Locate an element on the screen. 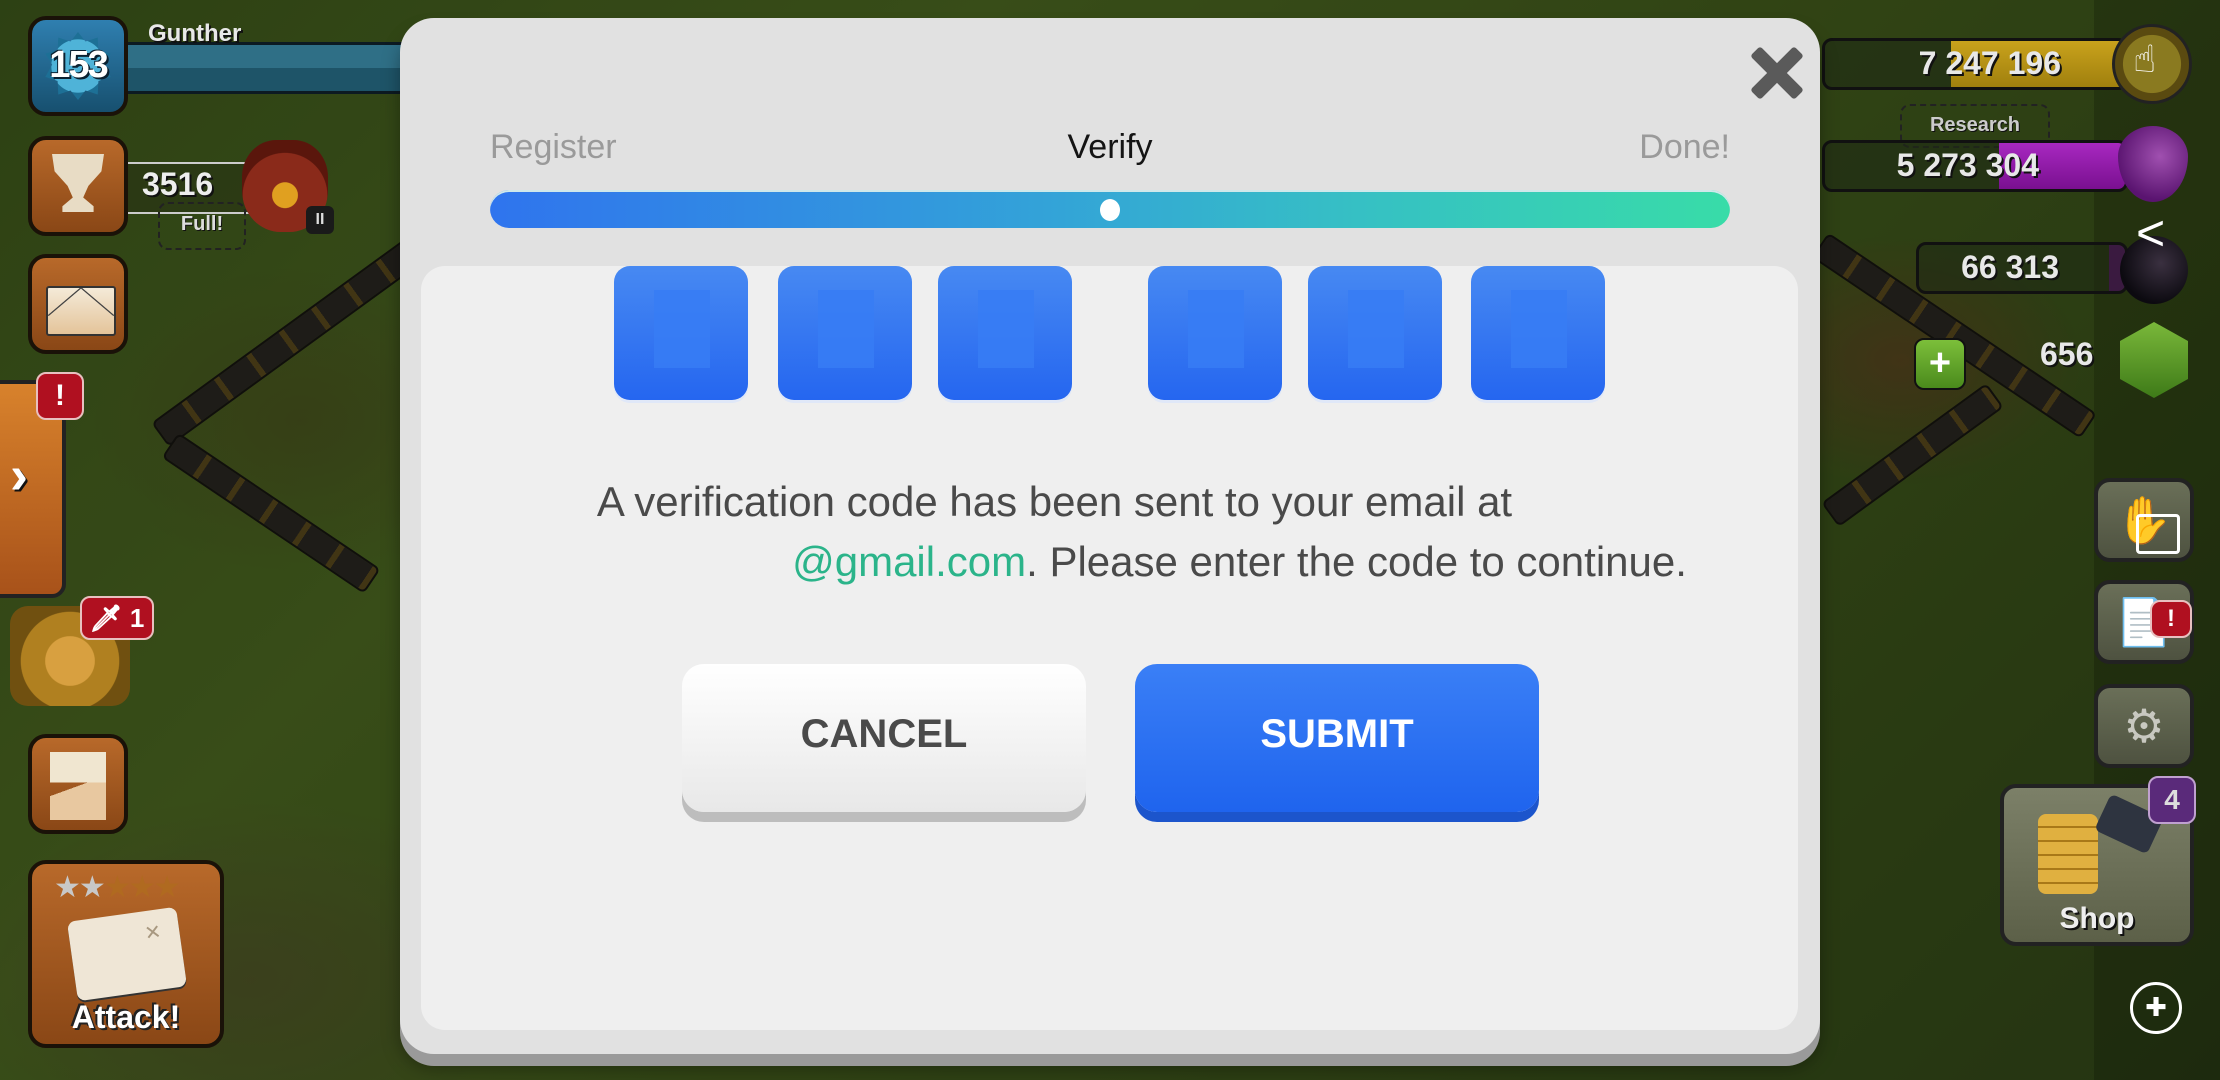  step-done: Done! is located at coordinates (1684, 147).